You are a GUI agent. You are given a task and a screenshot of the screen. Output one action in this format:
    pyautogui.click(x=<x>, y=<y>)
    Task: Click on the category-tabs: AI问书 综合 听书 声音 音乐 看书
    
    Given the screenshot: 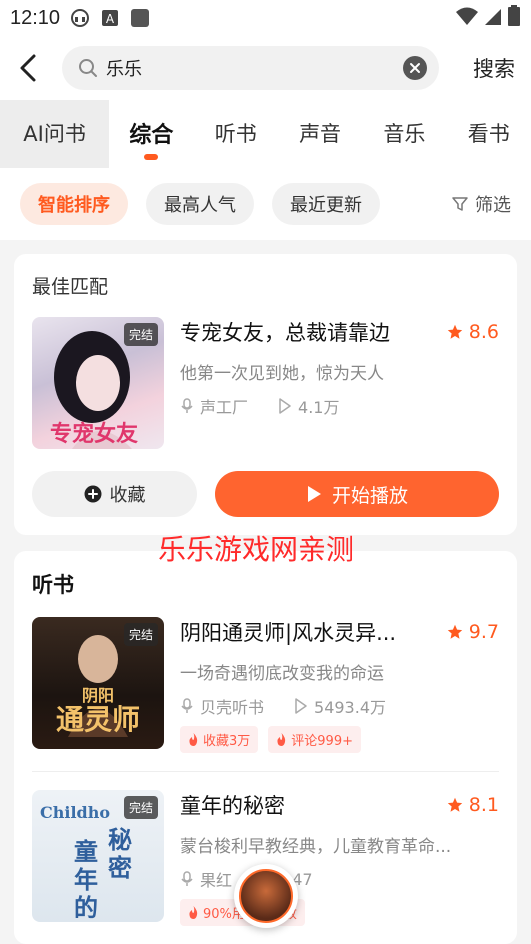 What is the action you would take?
    pyautogui.click(x=265, y=134)
    